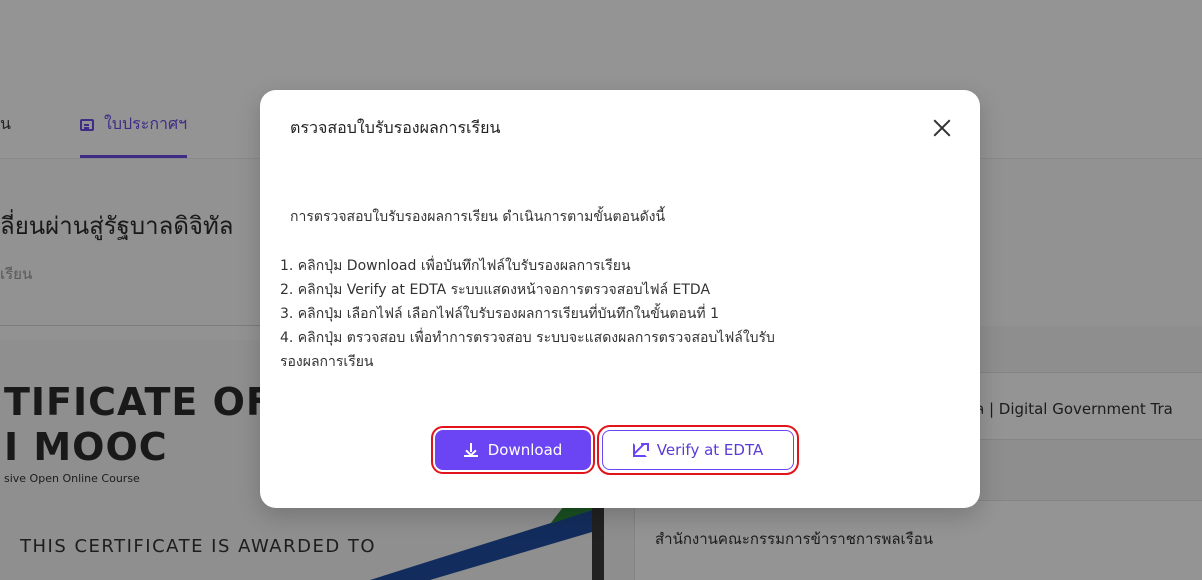 This screenshot has height=580, width=1202. Describe the element at coordinates (640, 450) in the screenshot. I see `external-link-icon` at that location.